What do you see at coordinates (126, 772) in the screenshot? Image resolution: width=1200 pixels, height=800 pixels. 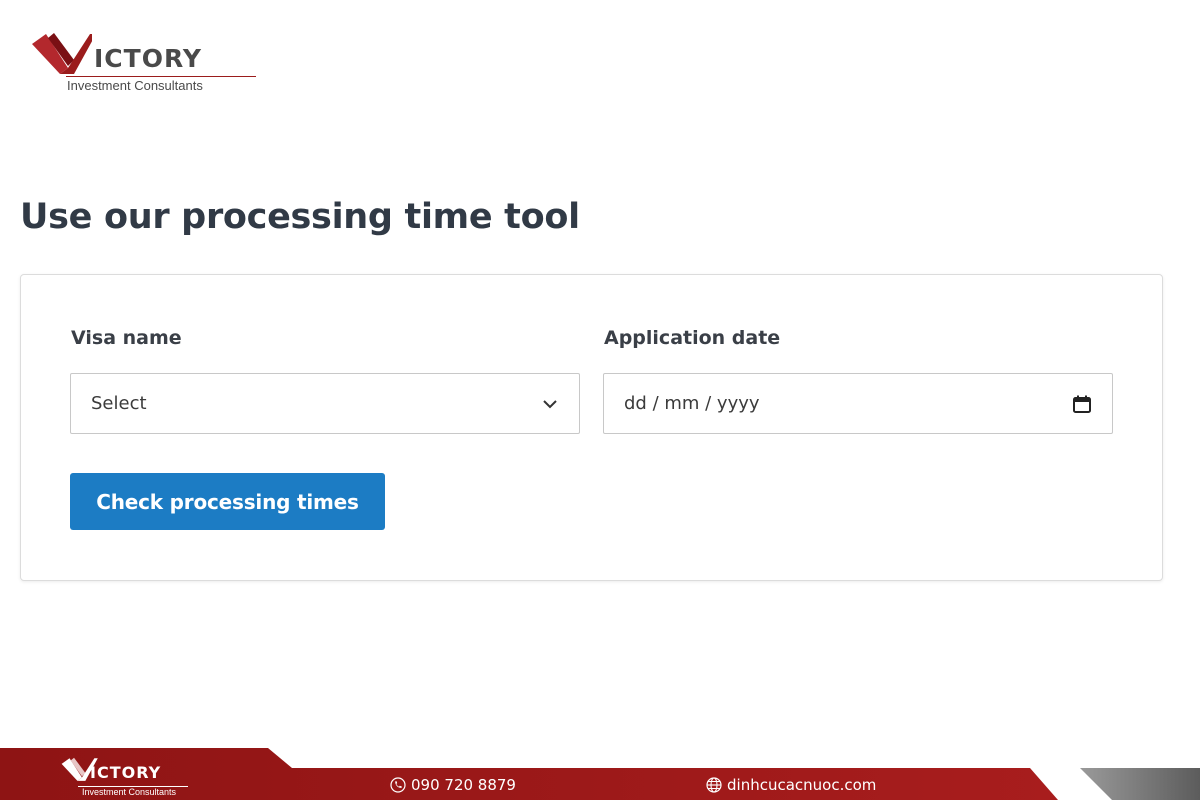 I see `footer-logo-wordmark: ICTORY` at bounding box center [126, 772].